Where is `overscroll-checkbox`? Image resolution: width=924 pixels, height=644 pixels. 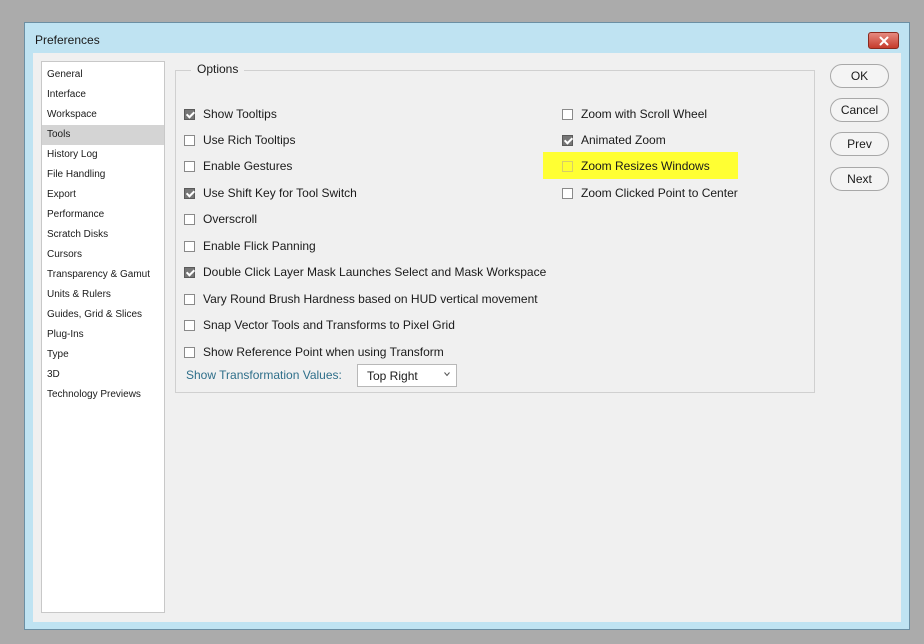 overscroll-checkbox is located at coordinates (189, 219).